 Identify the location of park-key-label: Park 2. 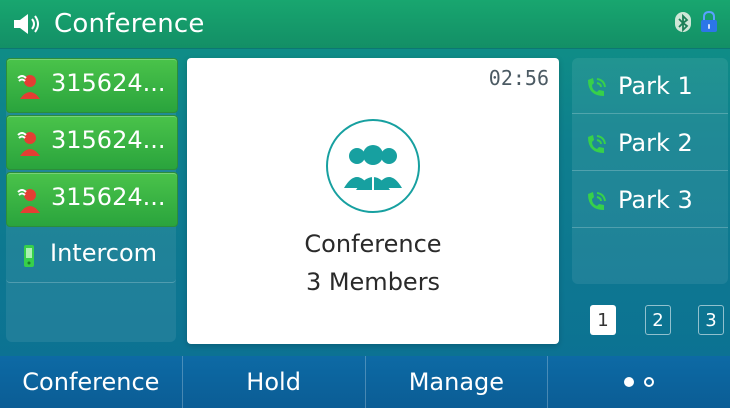
(655, 143).